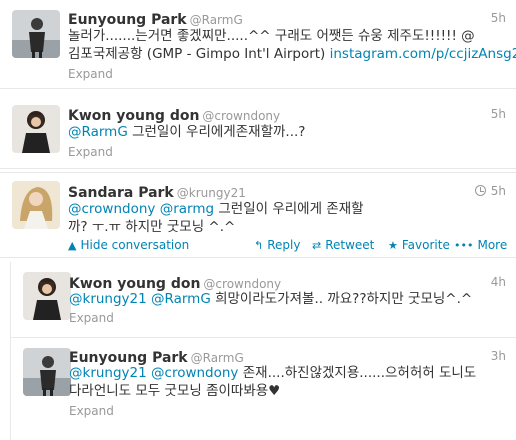 This screenshot has height=440, width=516. I want to click on tweet-timestamp: 4h, so click(498, 282).